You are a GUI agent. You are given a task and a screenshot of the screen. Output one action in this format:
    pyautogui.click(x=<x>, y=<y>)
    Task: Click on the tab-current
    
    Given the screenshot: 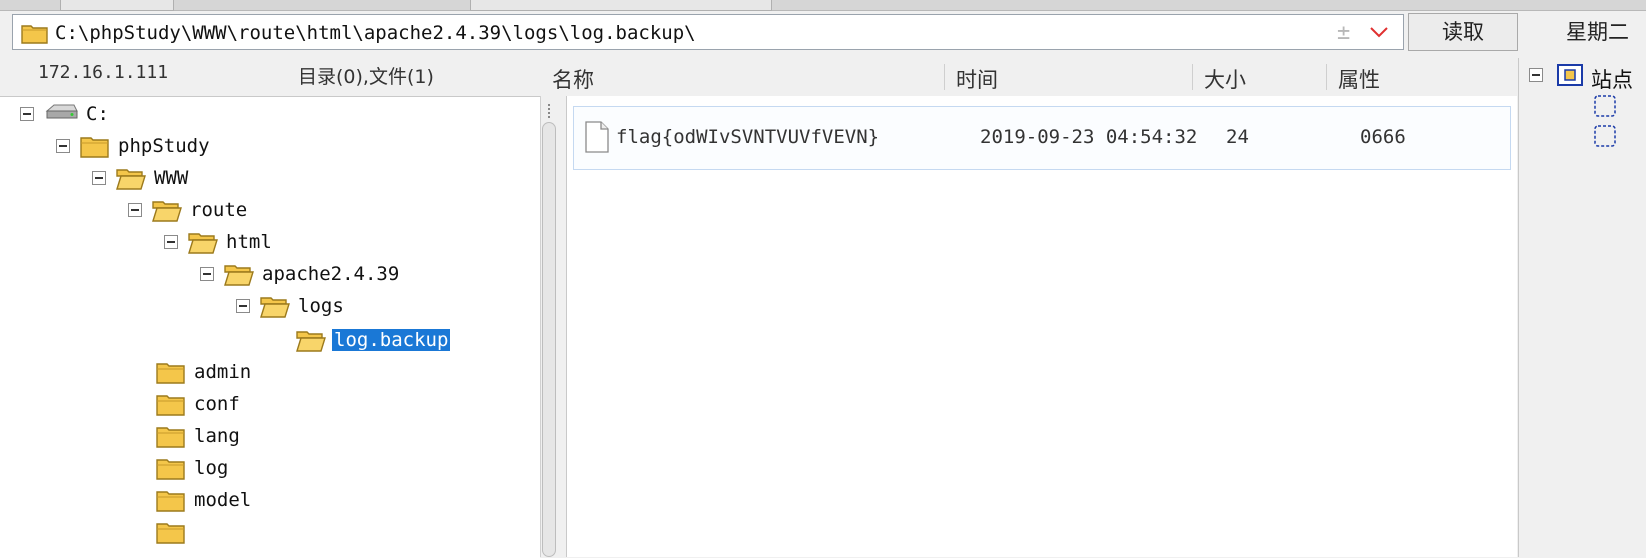 What is the action you would take?
    pyautogui.click(x=621, y=5)
    